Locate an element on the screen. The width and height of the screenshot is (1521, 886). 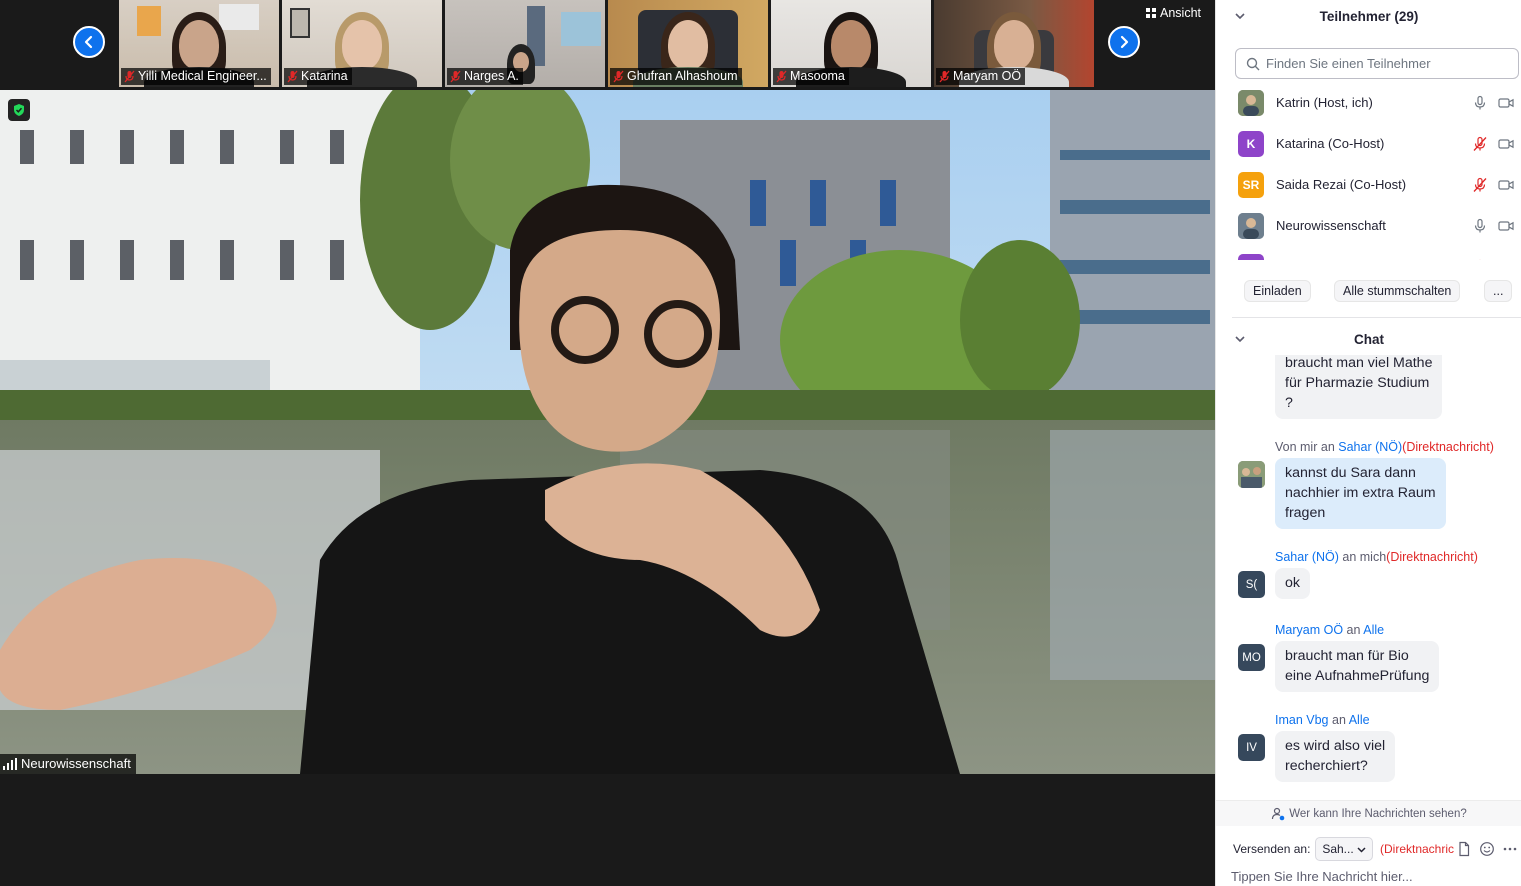
chat-sender: Sahar (NÖ) is located at coordinates (1307, 557).